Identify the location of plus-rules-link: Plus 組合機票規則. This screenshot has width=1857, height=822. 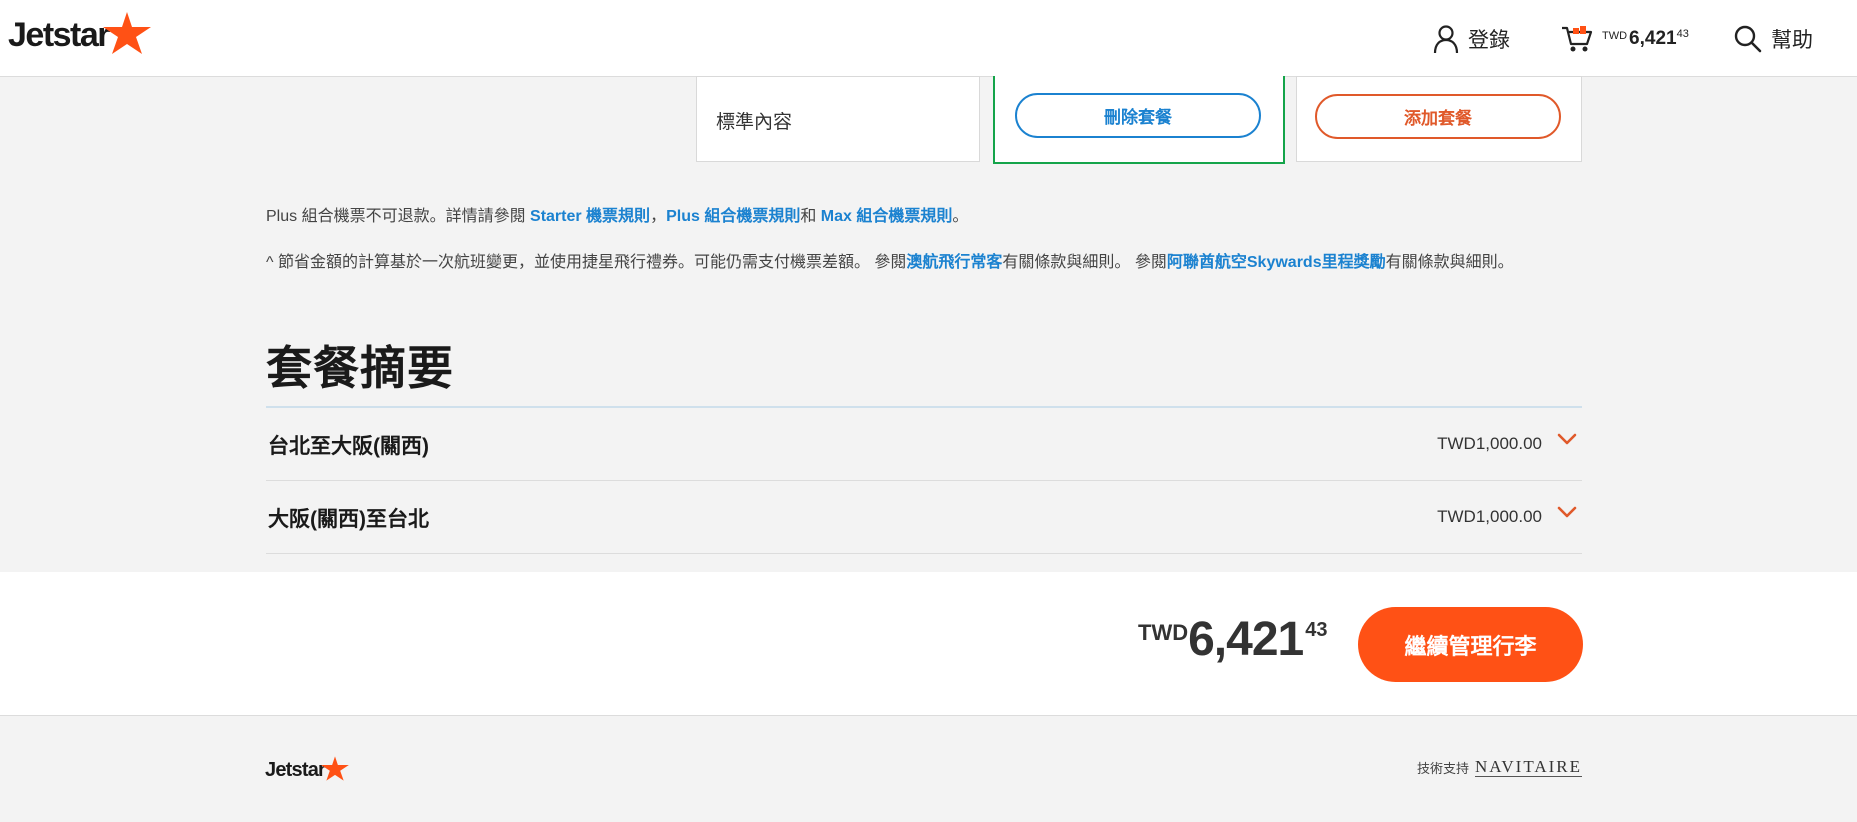
(733, 216).